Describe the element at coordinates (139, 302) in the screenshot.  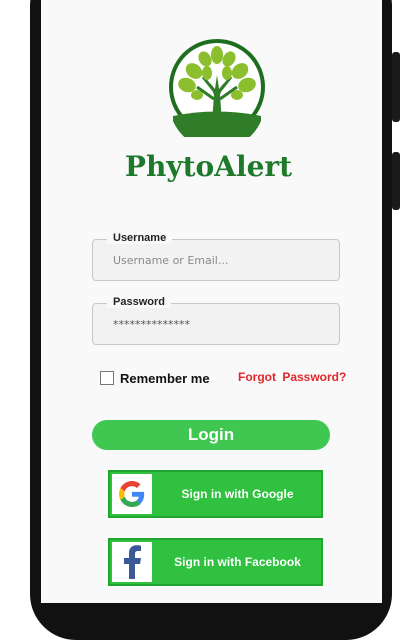
I see `password-label: Password` at that location.